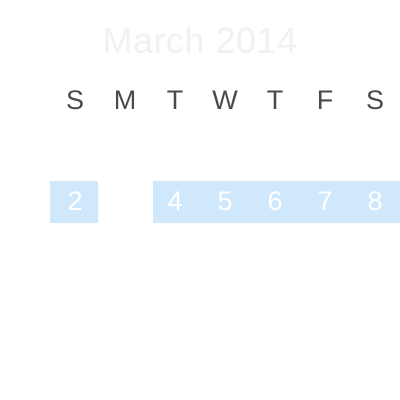 The image size is (400, 400). I want to click on day-cell-5: 5, so click(225, 202).